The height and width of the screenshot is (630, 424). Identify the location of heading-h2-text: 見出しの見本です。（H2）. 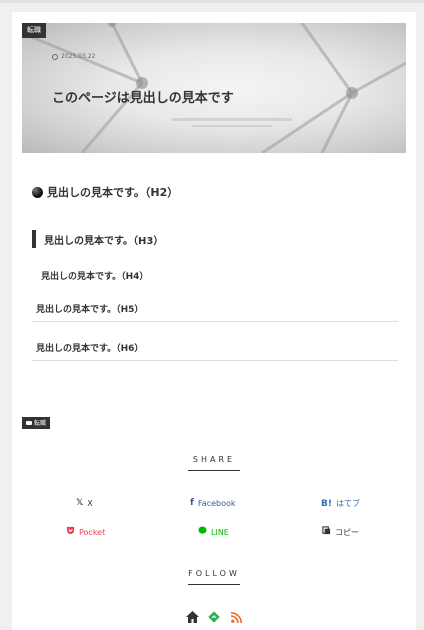
(113, 192).